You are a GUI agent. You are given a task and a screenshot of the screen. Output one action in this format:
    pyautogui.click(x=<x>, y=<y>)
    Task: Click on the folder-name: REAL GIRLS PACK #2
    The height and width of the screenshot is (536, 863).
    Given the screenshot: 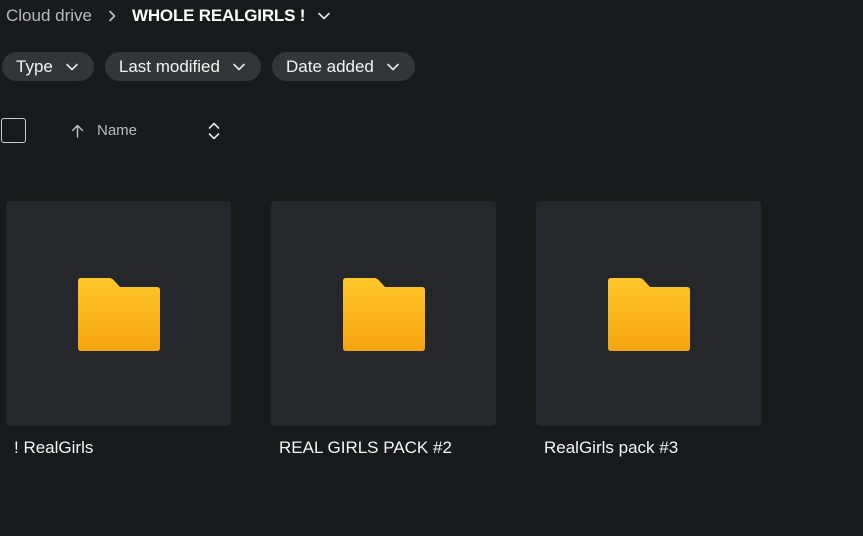 What is the action you would take?
    pyautogui.click(x=365, y=447)
    